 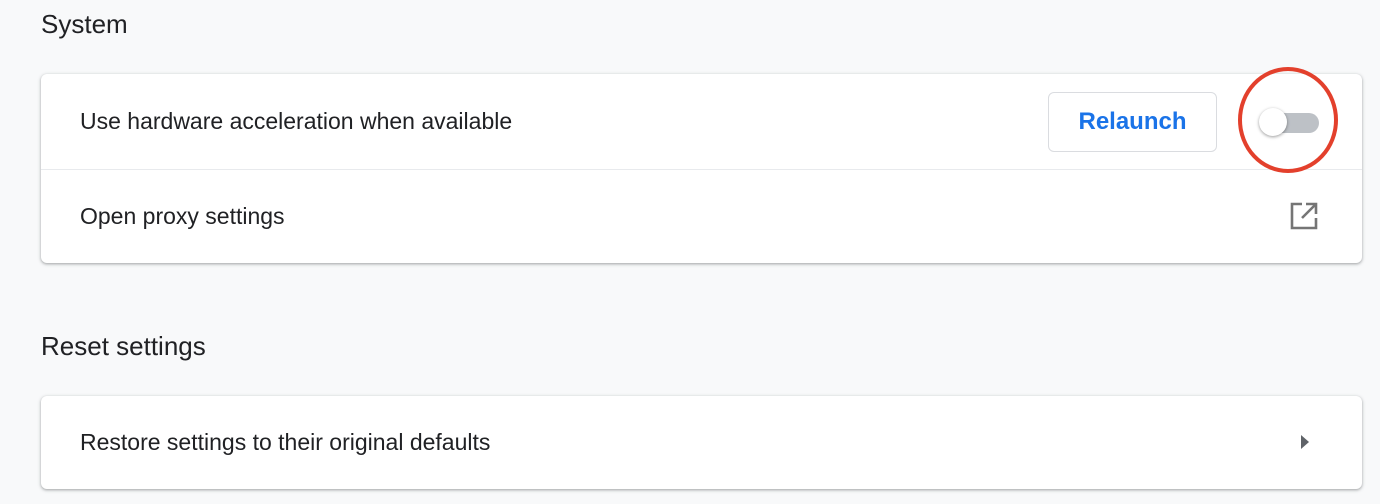 What do you see at coordinates (182, 216) in the screenshot?
I see `open-proxy-settings-label: Open proxy settings` at bounding box center [182, 216].